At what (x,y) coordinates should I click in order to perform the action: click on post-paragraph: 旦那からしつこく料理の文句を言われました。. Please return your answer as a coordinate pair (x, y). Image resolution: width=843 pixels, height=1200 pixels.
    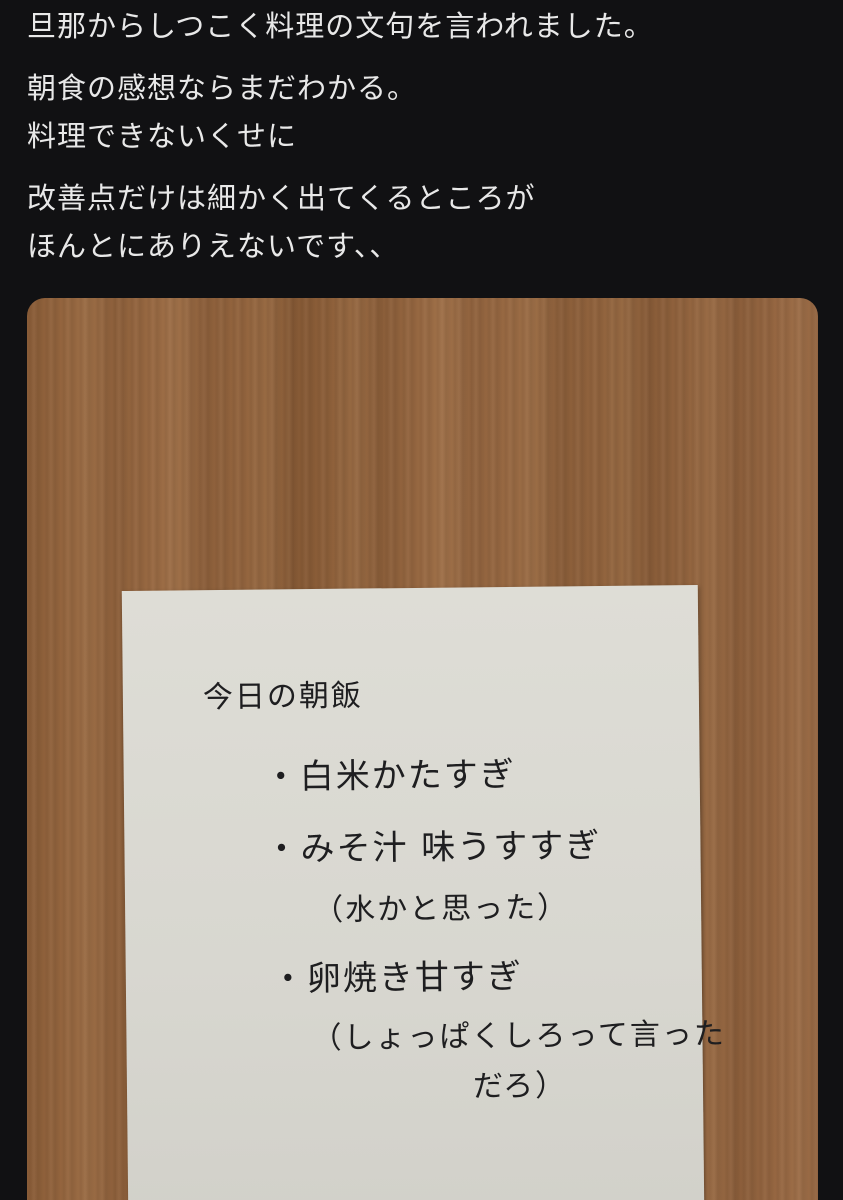
    Looking at the image, I should click on (427, 26).